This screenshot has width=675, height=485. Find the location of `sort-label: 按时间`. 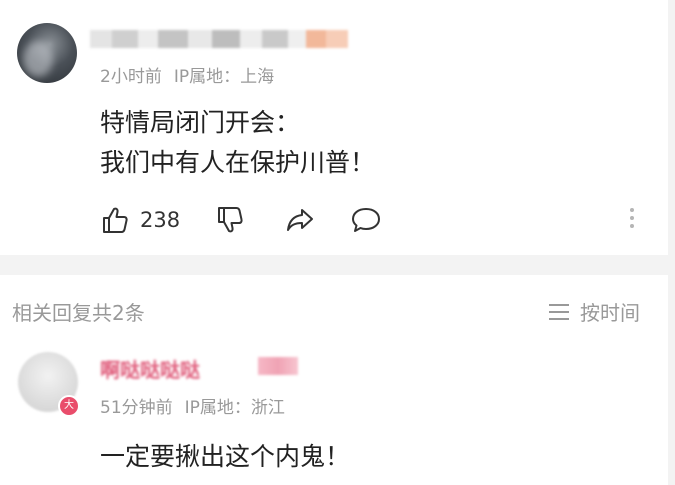

sort-label: 按时间 is located at coordinates (610, 313).